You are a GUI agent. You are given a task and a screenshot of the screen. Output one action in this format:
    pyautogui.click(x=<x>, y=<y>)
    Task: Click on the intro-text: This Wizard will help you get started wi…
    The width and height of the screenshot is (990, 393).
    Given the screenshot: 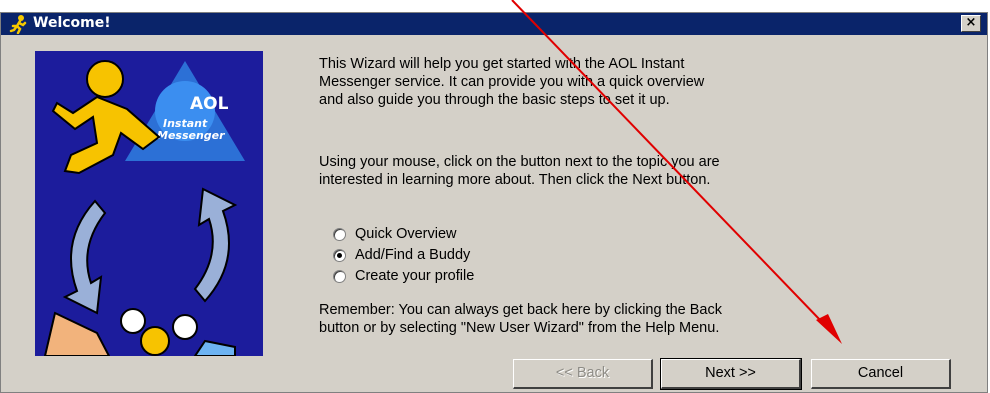 What is the action you would take?
    pyautogui.click(x=512, y=82)
    